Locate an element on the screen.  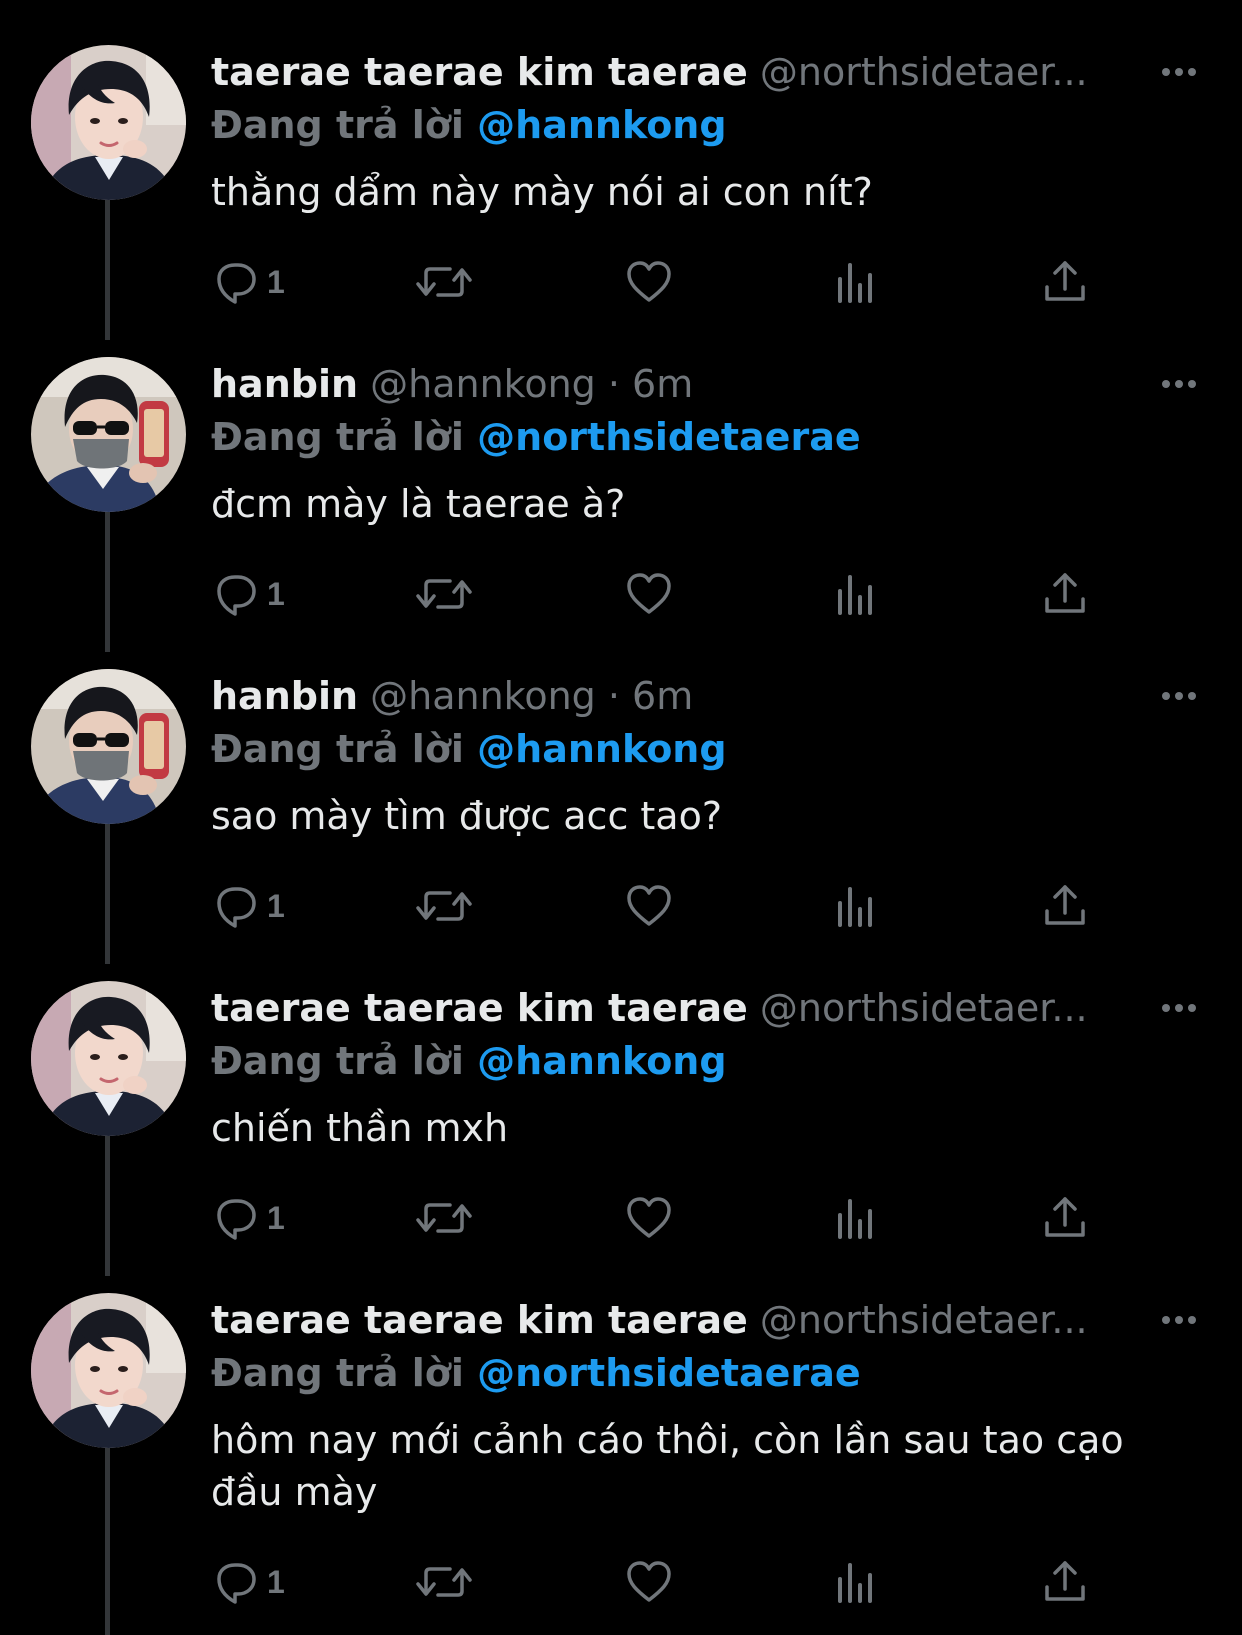
tweet-header: hanbin @hannkong · 6m is located at coordinates (671, 696).